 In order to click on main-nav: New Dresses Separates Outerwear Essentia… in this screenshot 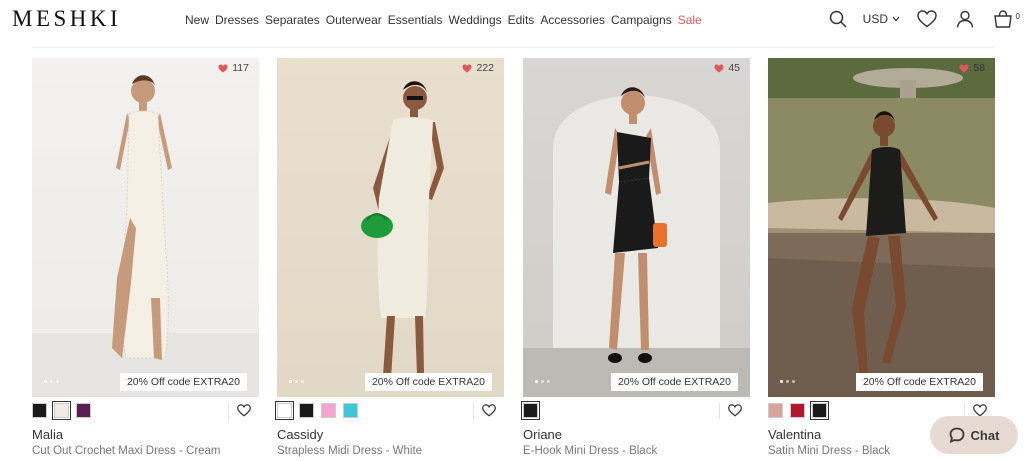, I will do `click(446, 20)`.